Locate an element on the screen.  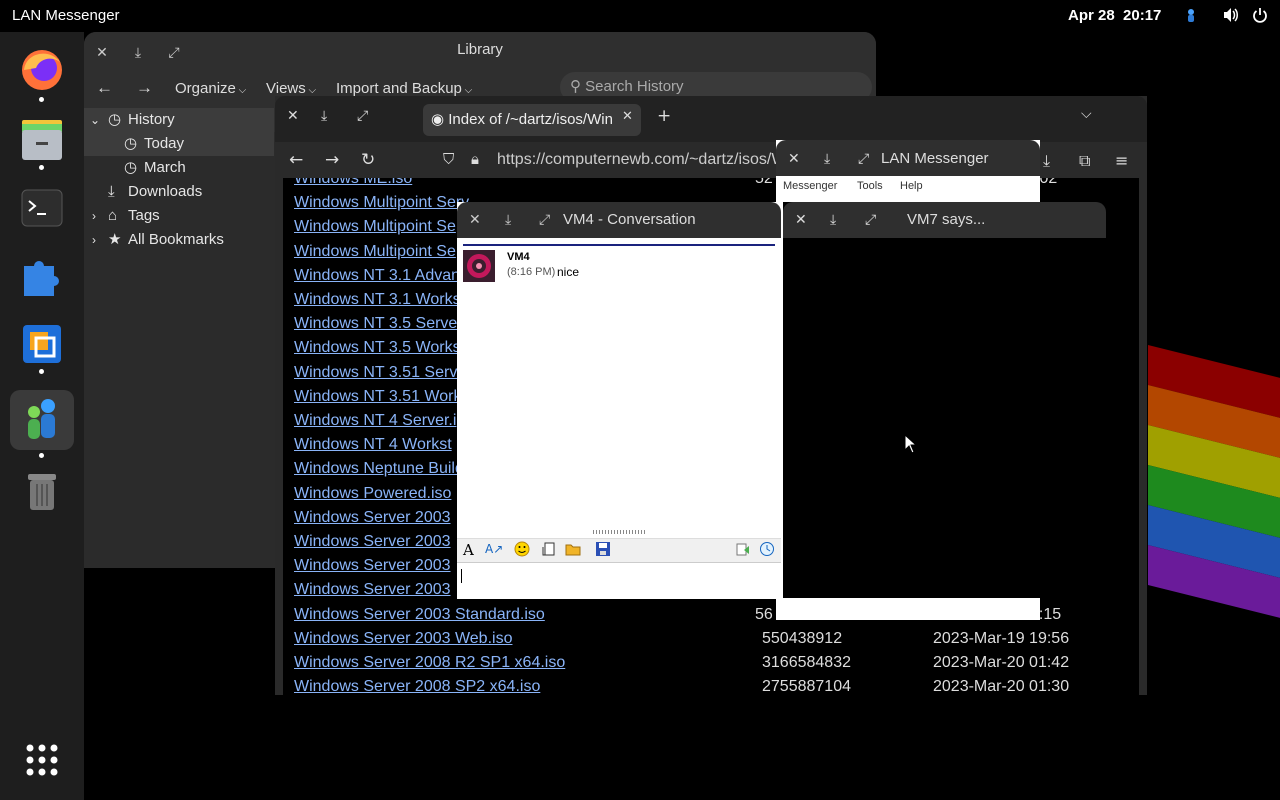
tab-list-button: ⌵ is located at coordinates (1086, 114).